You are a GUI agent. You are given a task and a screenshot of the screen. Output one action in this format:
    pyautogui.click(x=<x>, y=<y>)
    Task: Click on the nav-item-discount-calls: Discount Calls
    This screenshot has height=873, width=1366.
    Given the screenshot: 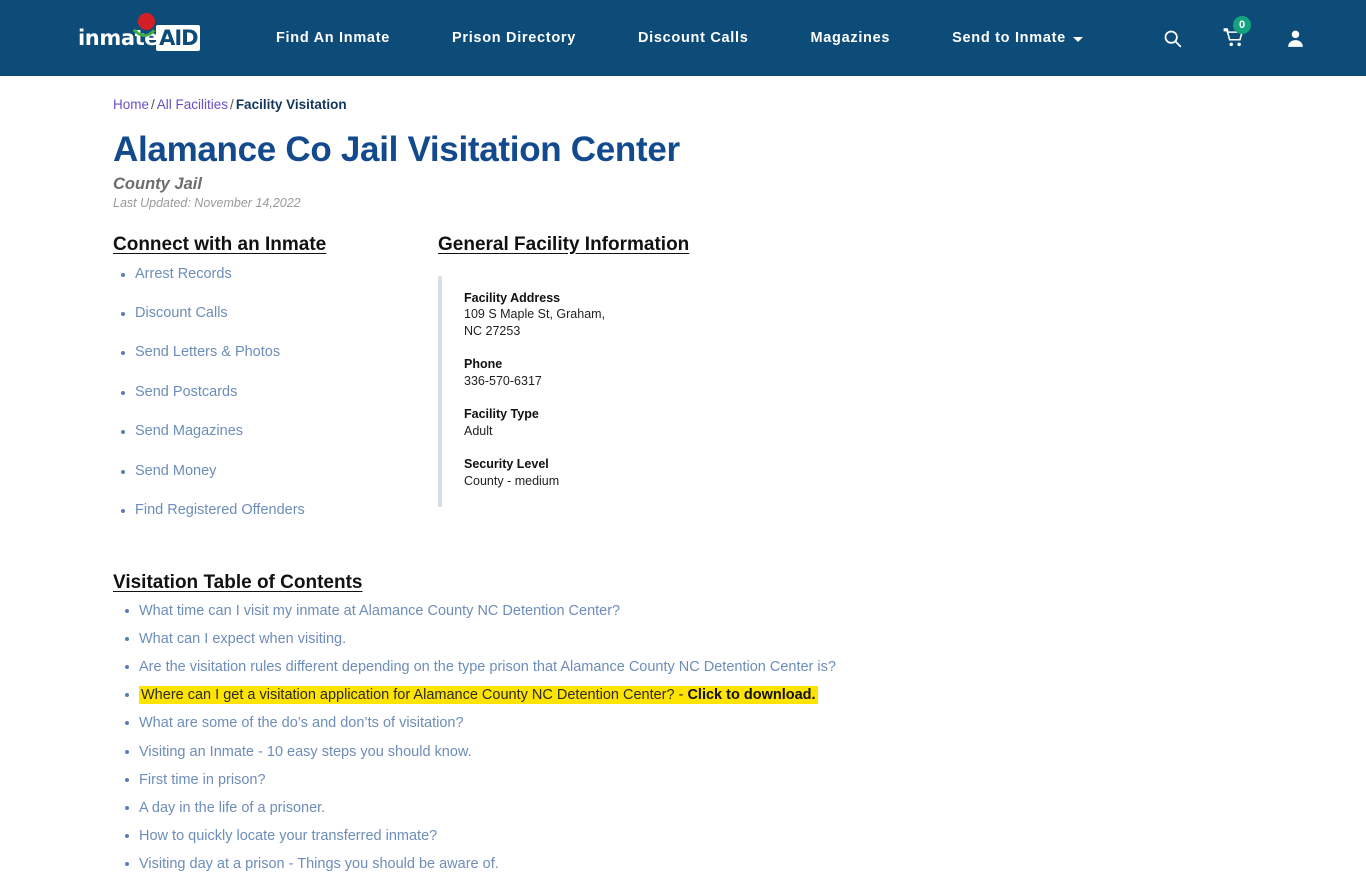 What is the action you would take?
    pyautogui.click(x=693, y=38)
    